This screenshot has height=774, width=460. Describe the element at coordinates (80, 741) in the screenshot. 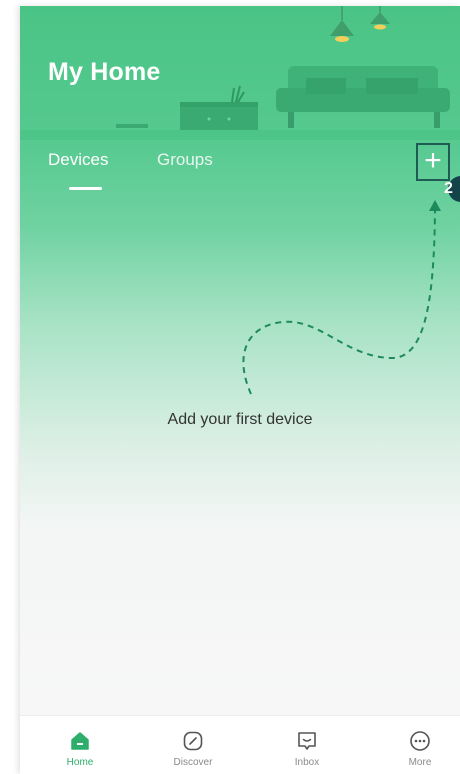

I see `home-icon` at that location.